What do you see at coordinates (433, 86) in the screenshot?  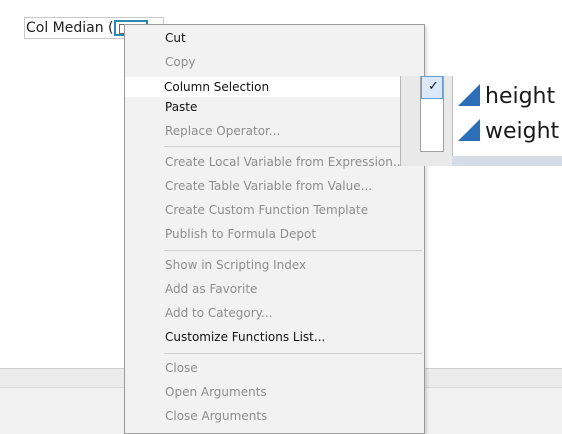 I see `checkmark-icon: ✓` at bounding box center [433, 86].